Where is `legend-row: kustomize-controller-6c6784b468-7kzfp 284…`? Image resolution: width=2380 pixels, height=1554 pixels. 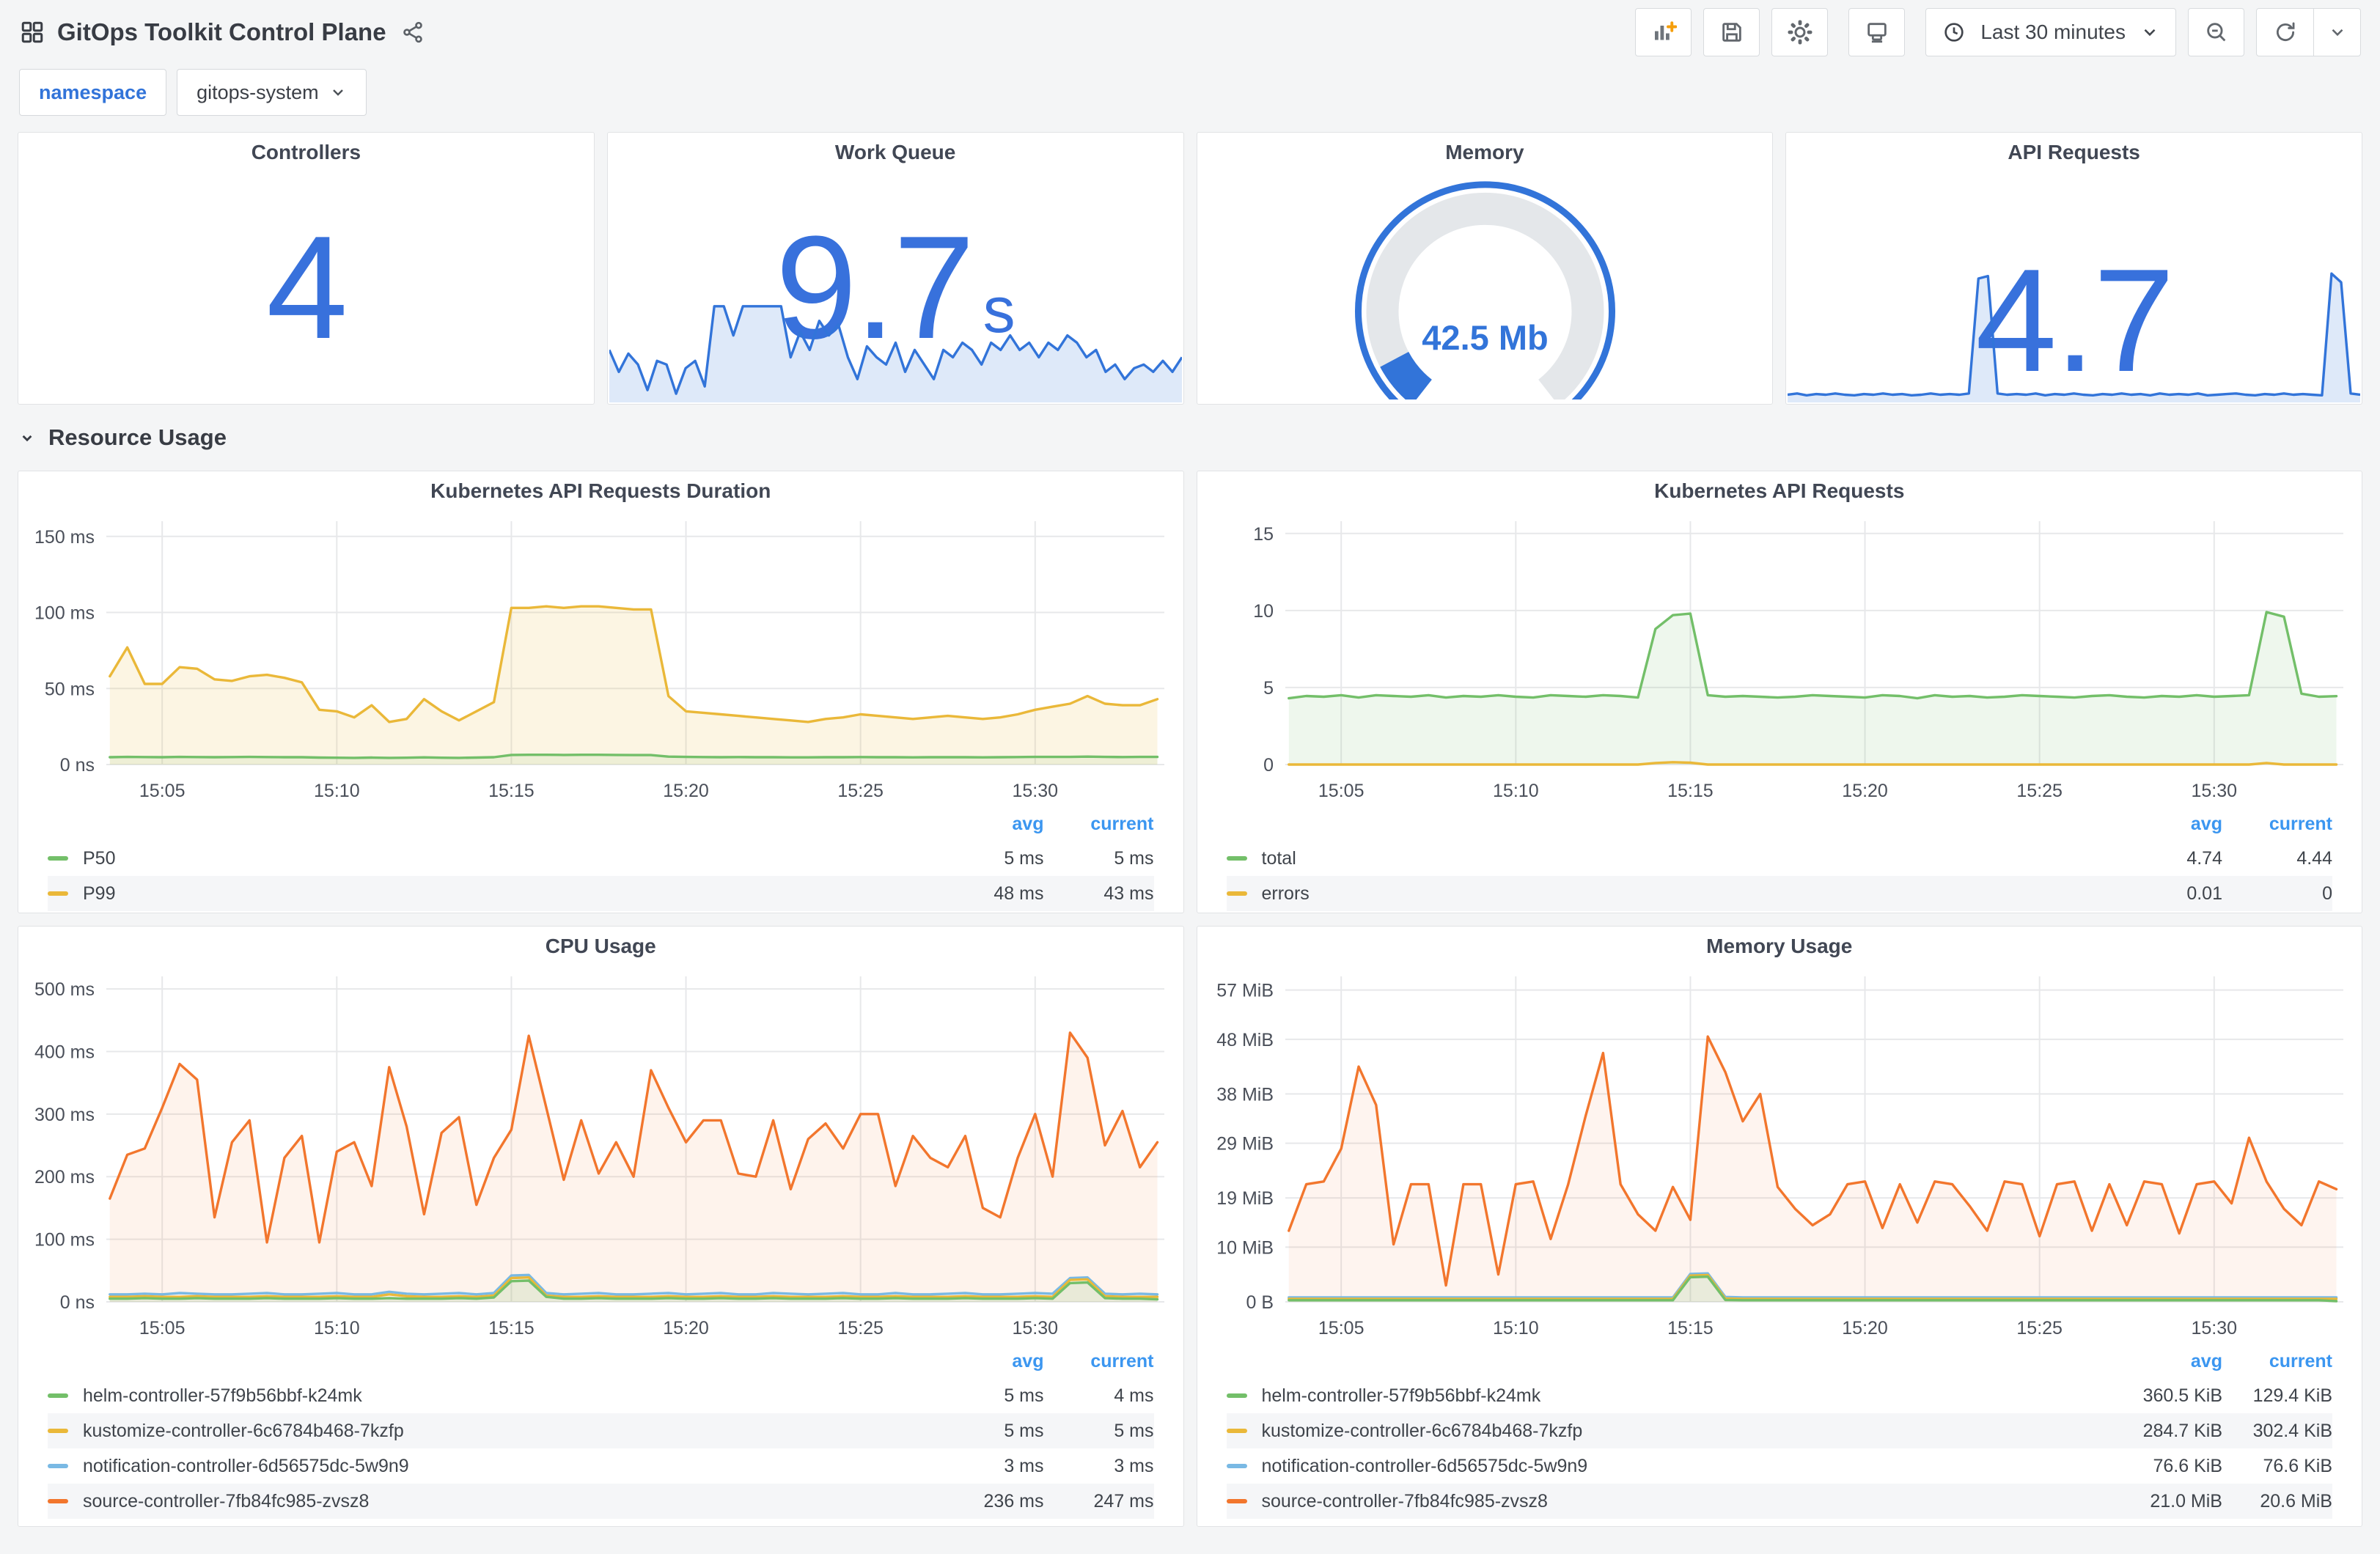 legend-row: kustomize-controller-6c6784b468-7kzfp 284… is located at coordinates (1779, 1431).